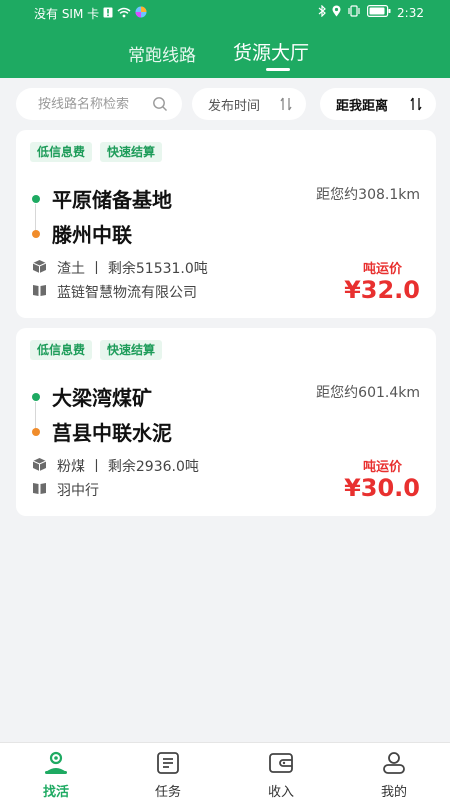 The height and width of the screenshot is (800, 450). What do you see at coordinates (393, 792) in the screenshot?
I see `nav-label: 我的` at bounding box center [393, 792].